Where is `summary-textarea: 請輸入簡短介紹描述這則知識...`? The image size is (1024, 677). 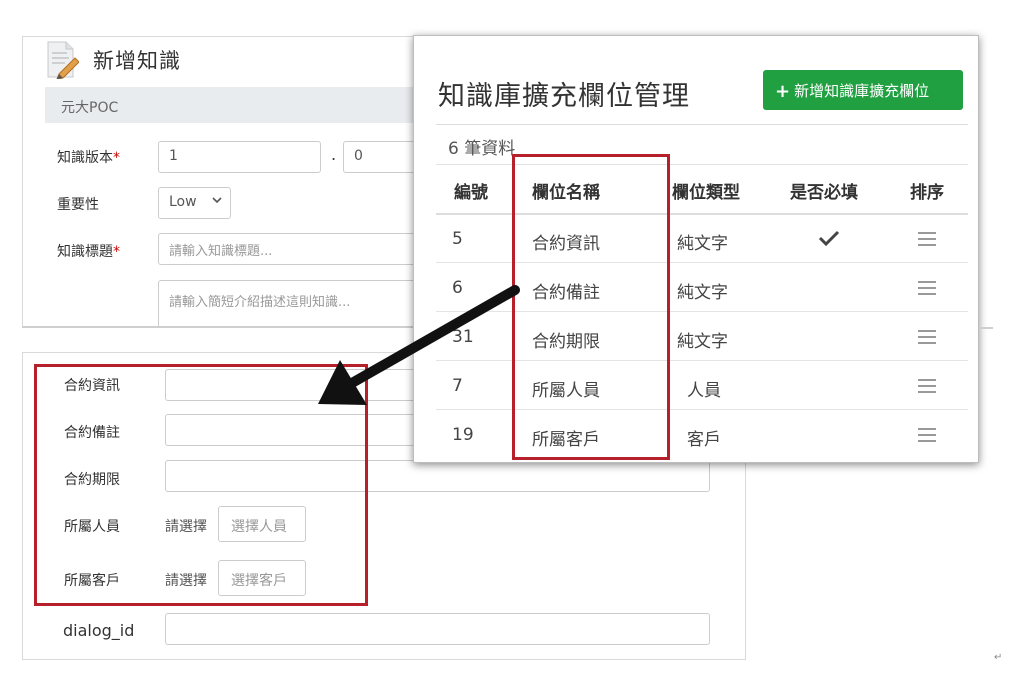
summary-textarea: 請輸入簡短介紹描述這則知識... is located at coordinates (303, 304).